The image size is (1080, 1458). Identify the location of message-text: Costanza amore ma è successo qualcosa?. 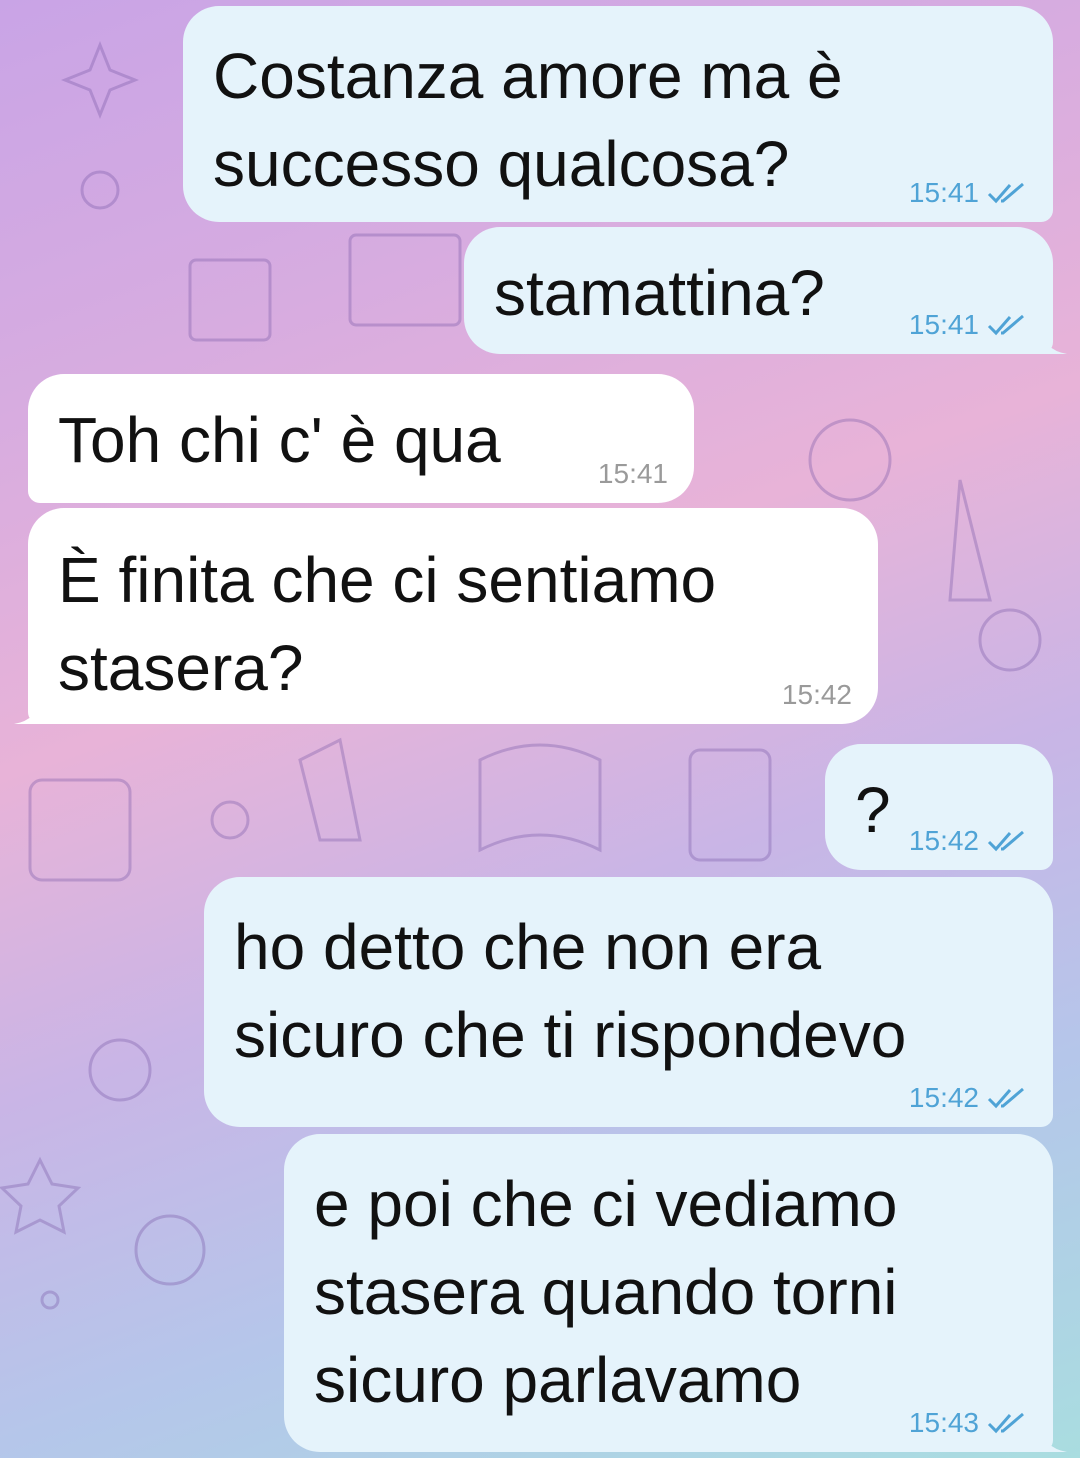
(528, 120).